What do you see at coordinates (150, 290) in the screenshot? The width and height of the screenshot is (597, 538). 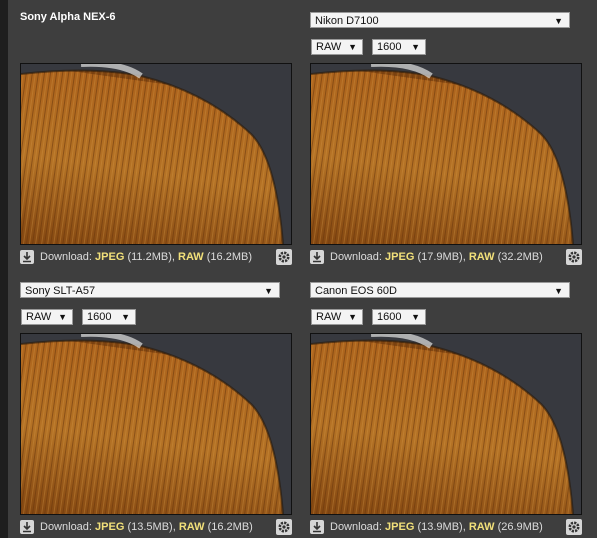 I see `camera-select: Sony SLT-A57 ▼` at bounding box center [150, 290].